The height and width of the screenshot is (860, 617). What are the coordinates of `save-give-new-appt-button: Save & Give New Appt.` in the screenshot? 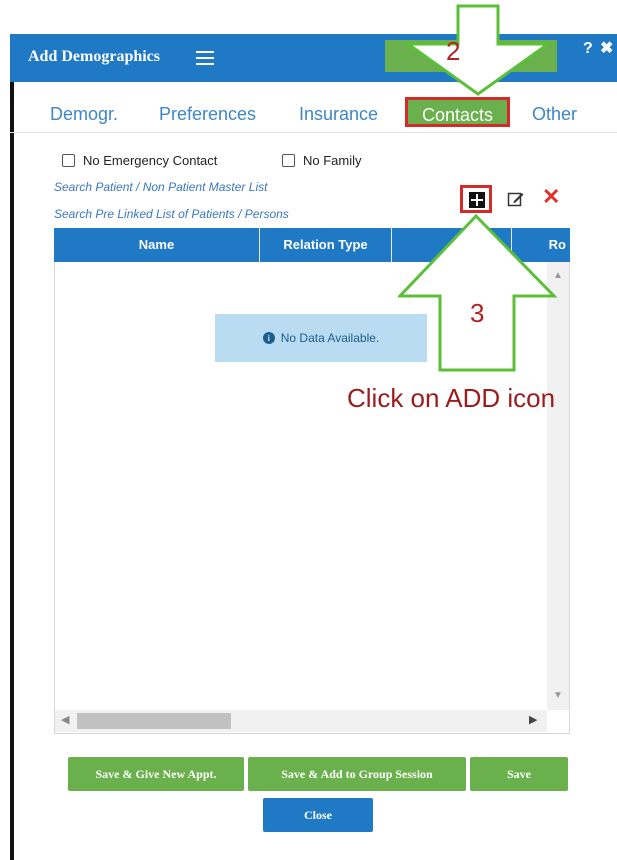 It's located at (156, 774).